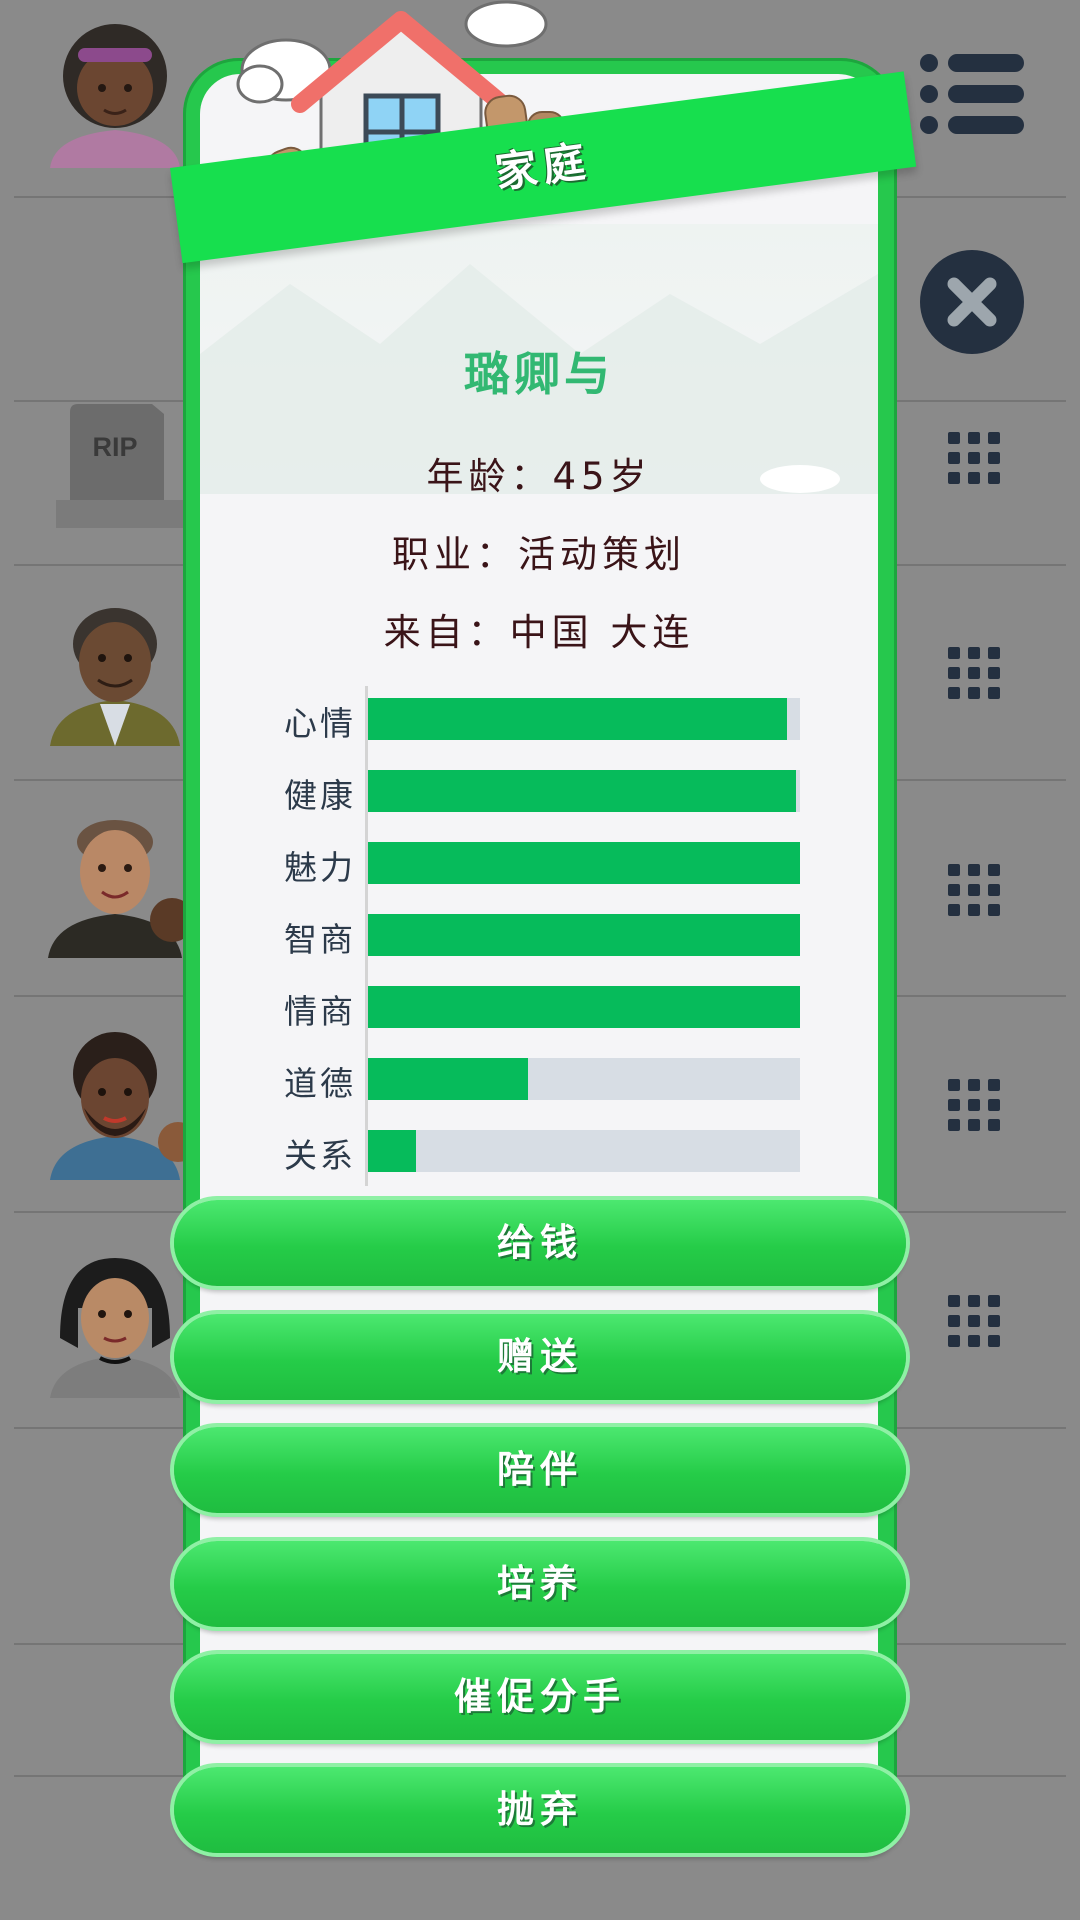 The image size is (1080, 1920). Describe the element at coordinates (320, 795) in the screenshot. I see `stat-label-health: 健康` at that location.